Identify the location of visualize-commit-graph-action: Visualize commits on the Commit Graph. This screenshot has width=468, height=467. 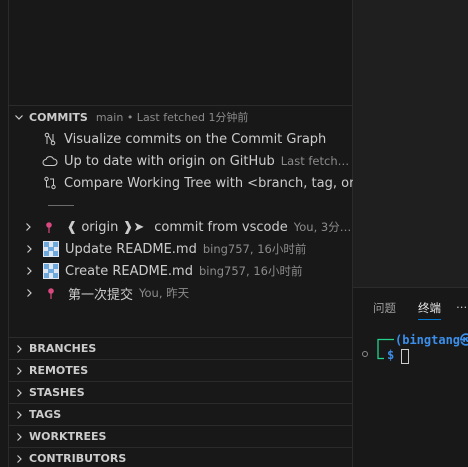
(181, 139).